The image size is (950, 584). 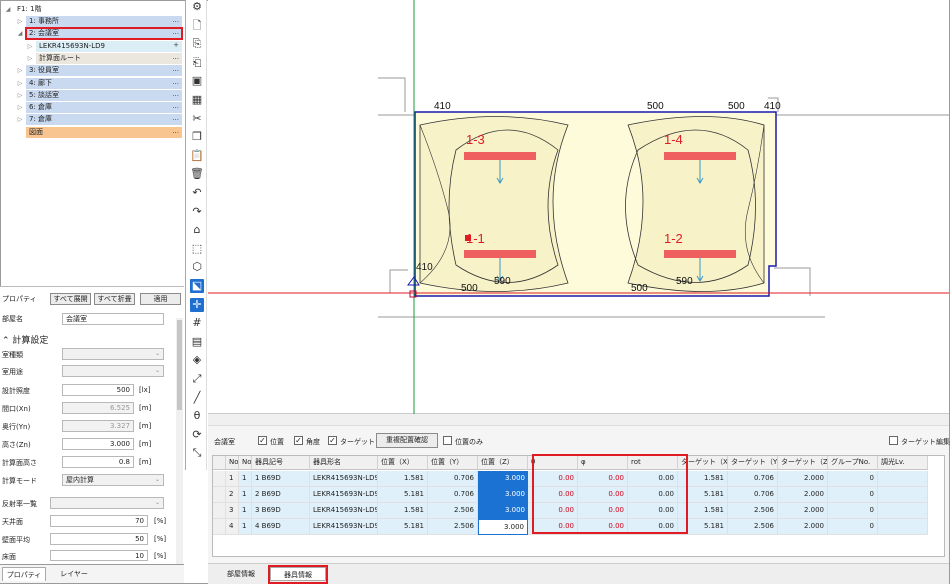 What do you see at coordinates (403, 527) in the screenshot?
I see `table-cell: 5.181` at bounding box center [403, 527].